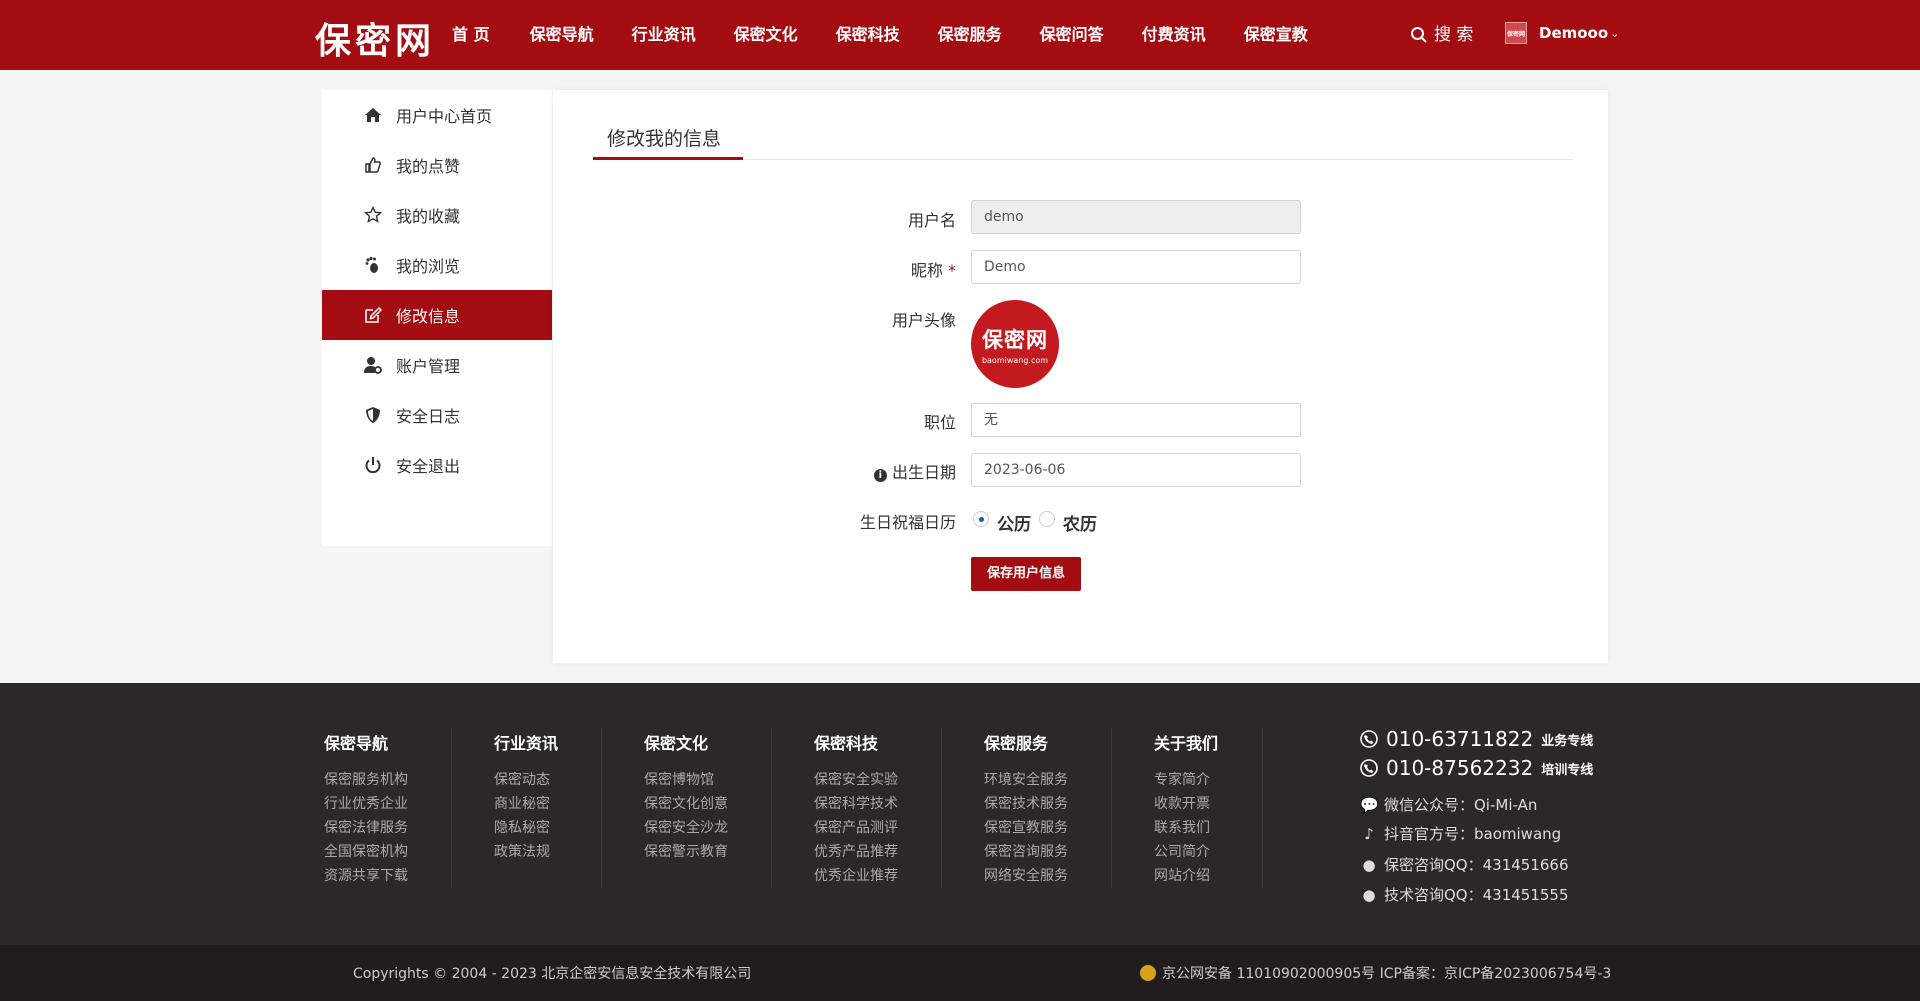 The height and width of the screenshot is (1001, 1920). I want to click on save-button: 保存用户信息, so click(1026, 574).